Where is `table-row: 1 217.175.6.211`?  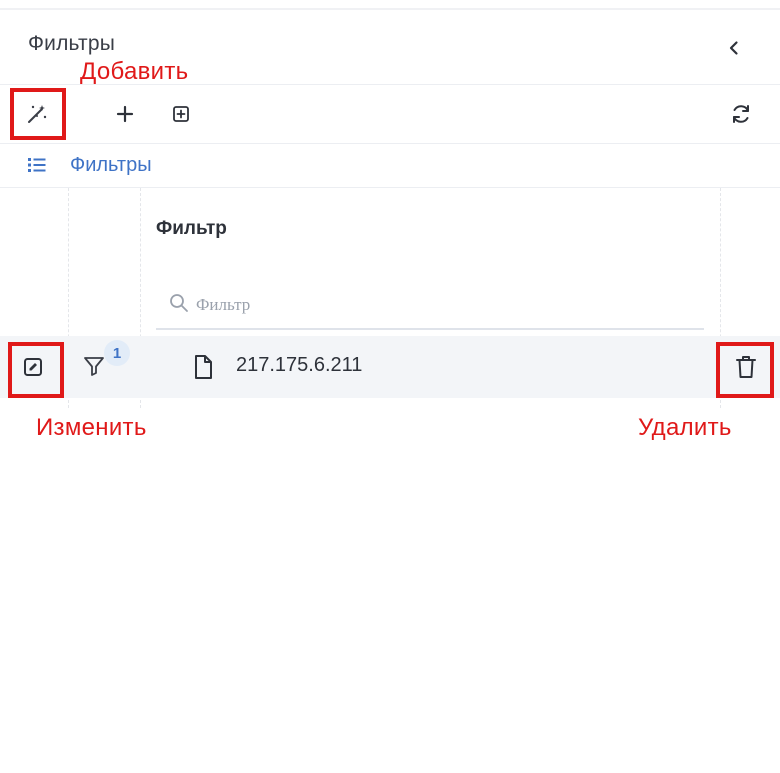 table-row: 1 217.175.6.211 is located at coordinates (390, 367).